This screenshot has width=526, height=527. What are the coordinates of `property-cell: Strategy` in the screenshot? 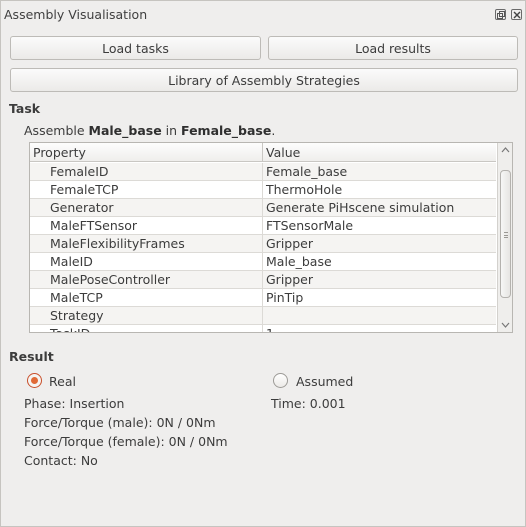 It's located at (146, 316).